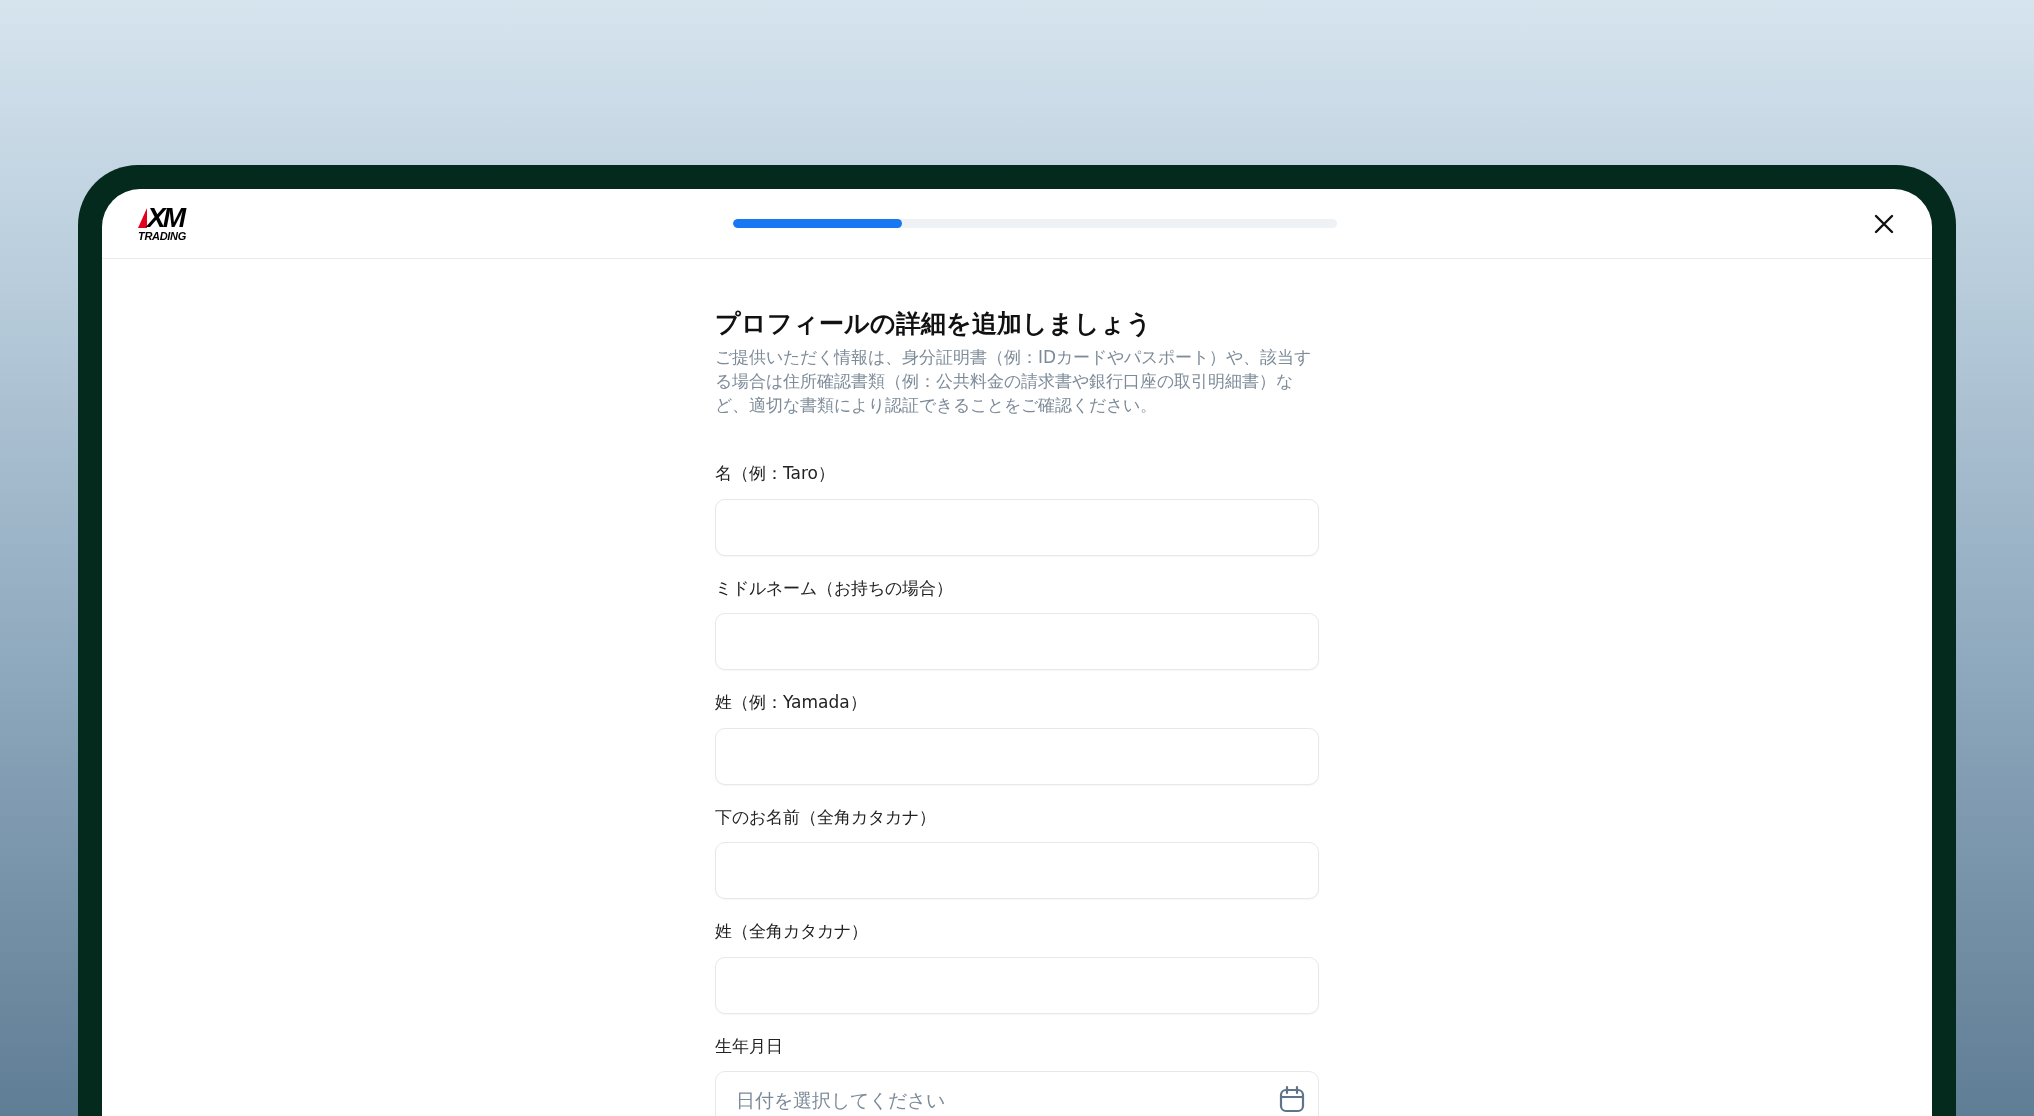 The height and width of the screenshot is (1116, 2034). What do you see at coordinates (792, 931) in the screenshot?
I see `field-label: 姓（全角カタカナ）` at bounding box center [792, 931].